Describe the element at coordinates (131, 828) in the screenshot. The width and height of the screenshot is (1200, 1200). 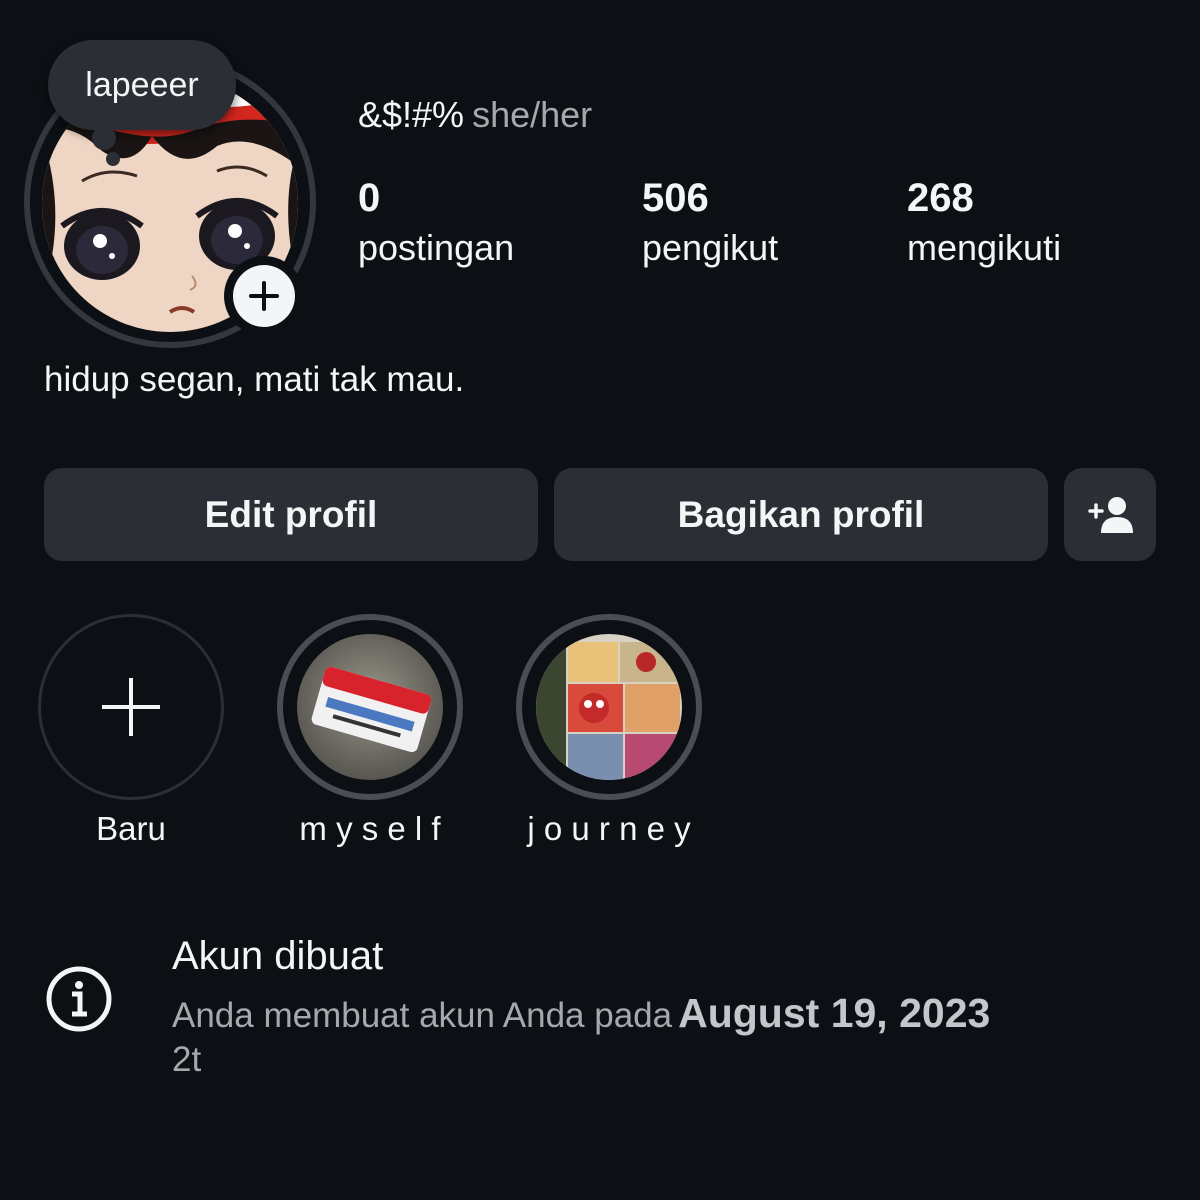
I see `highlight-label-new: Baru` at that location.